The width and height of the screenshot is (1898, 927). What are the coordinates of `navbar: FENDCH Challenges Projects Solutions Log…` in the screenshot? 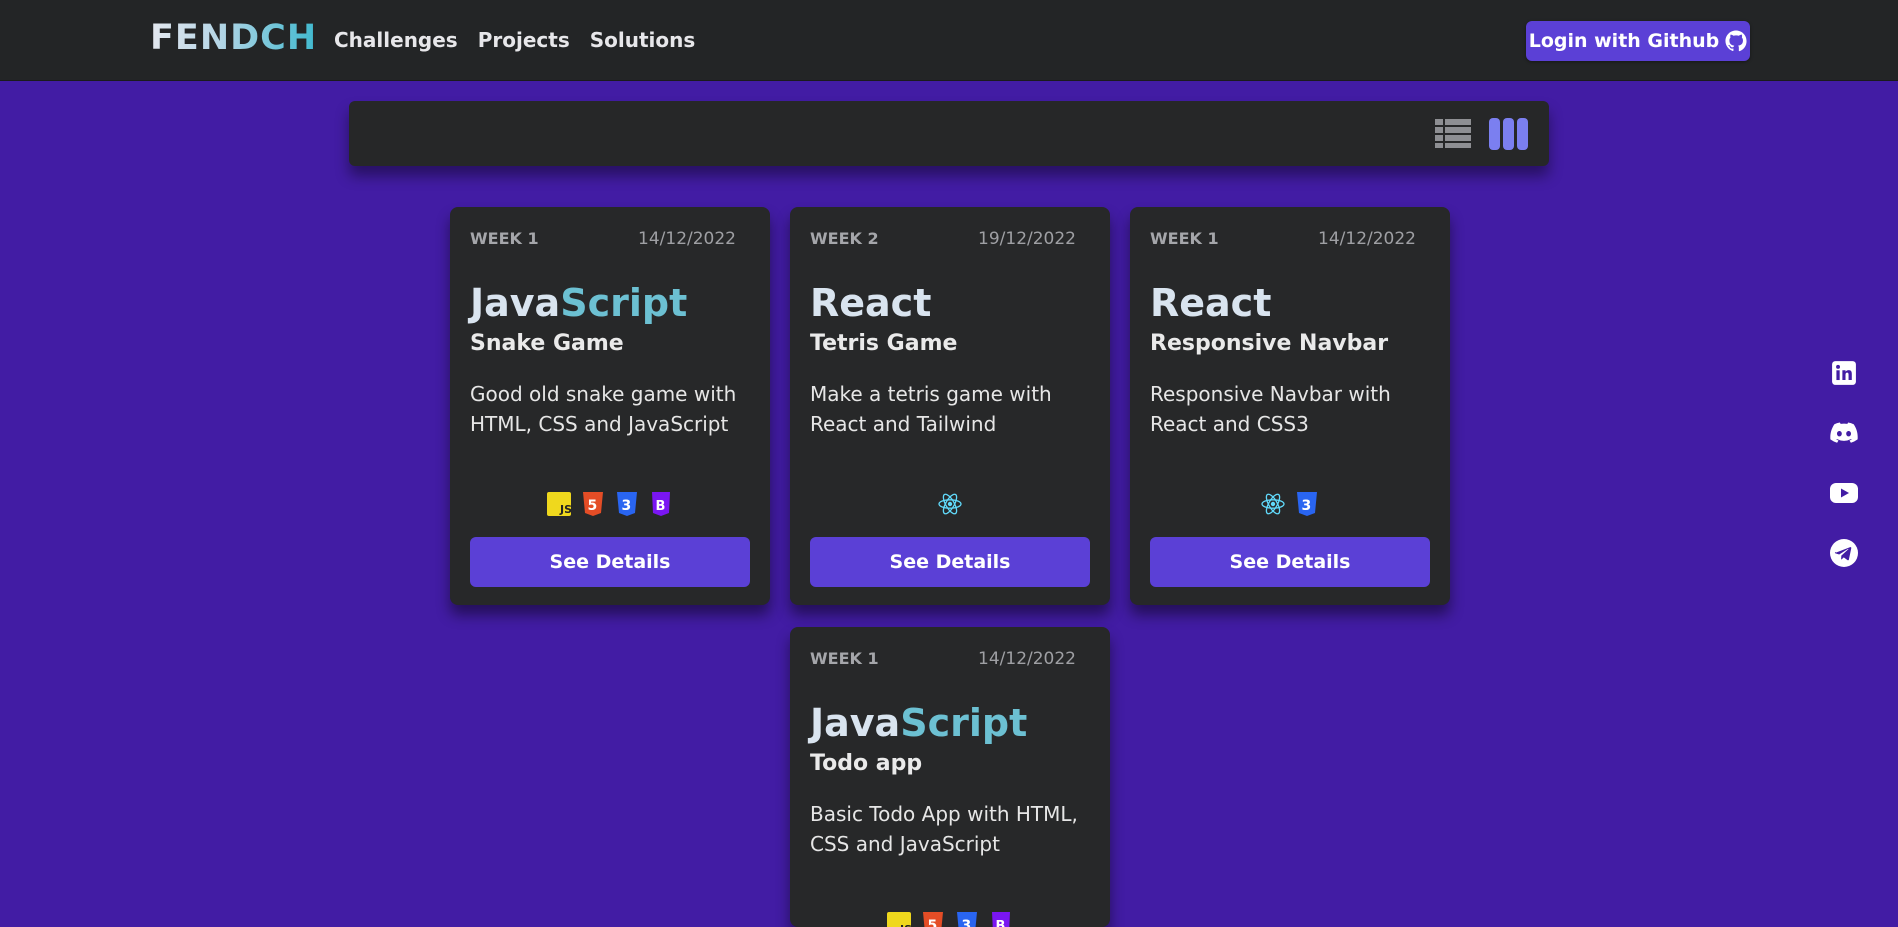 It's located at (949, 40).